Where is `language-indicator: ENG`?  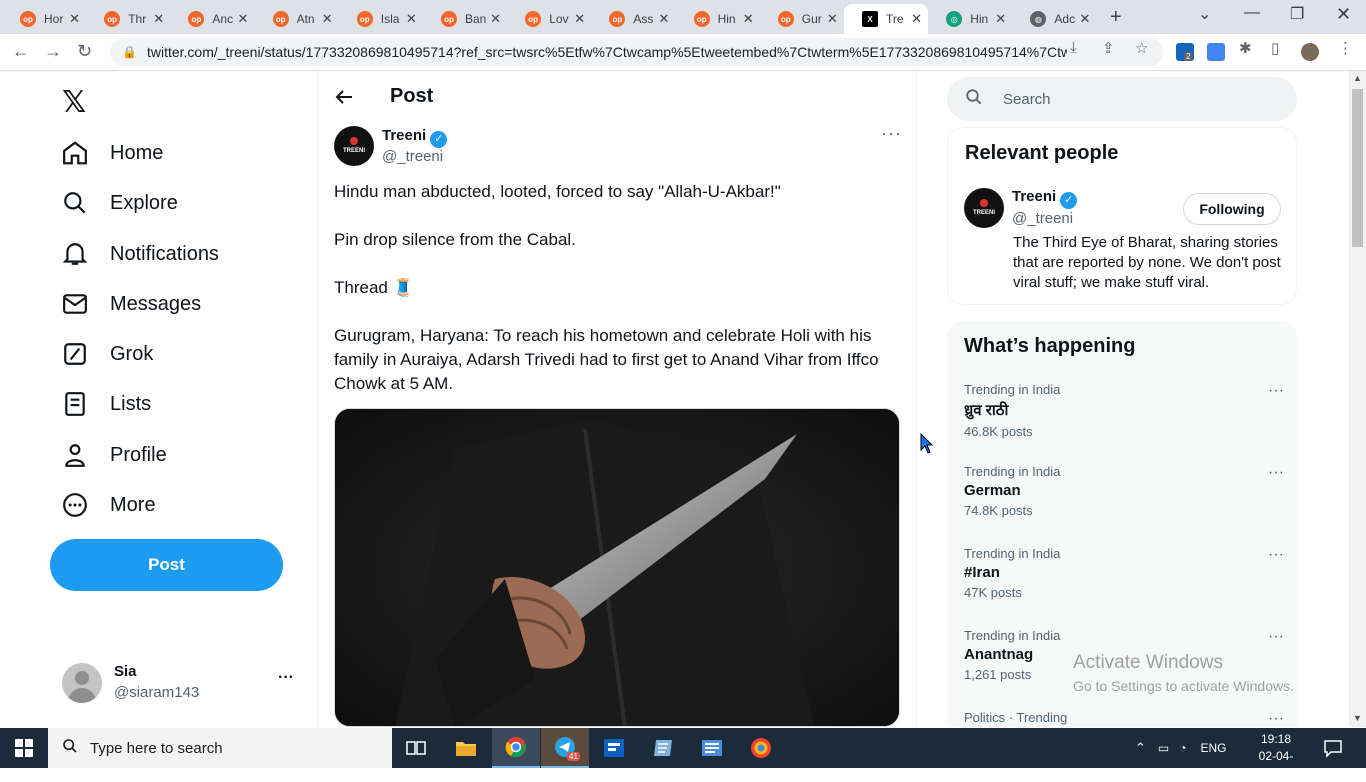
language-indicator: ENG is located at coordinates (1214, 748).